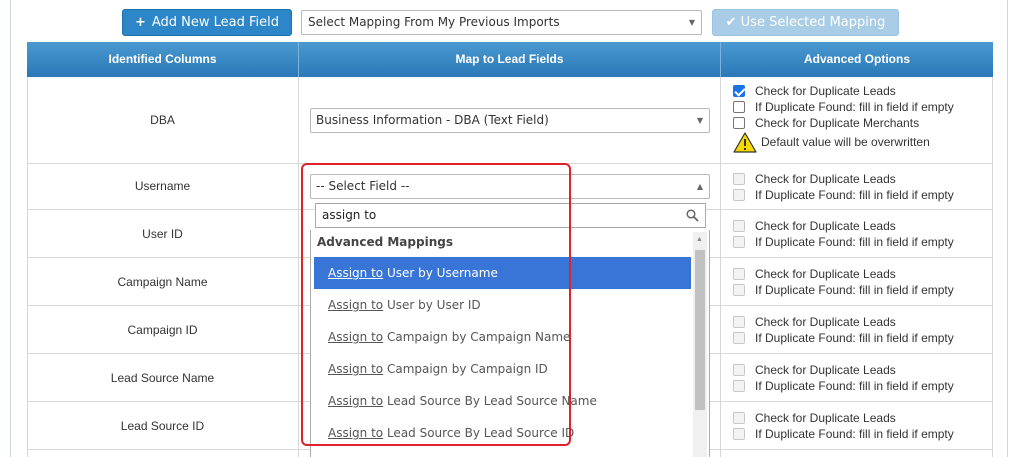  Describe the element at coordinates (162, 282) in the screenshot. I see `column-name: Campaign Name` at that location.